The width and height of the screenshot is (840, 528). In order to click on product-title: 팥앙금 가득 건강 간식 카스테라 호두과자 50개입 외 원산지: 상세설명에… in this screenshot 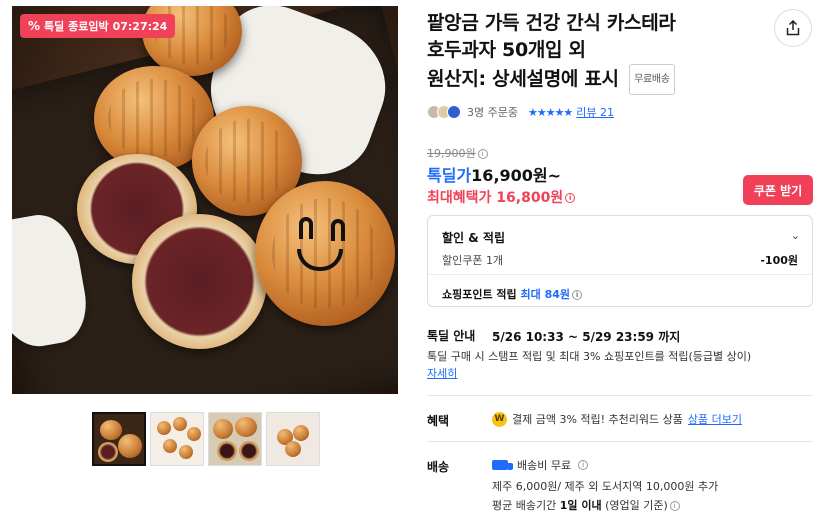, I will do `click(592, 52)`.